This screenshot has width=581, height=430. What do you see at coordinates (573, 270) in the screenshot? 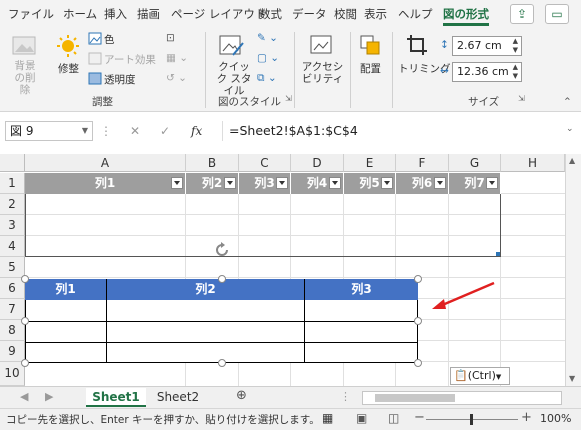
I see `vertical-scrollbar` at bounding box center [573, 270].